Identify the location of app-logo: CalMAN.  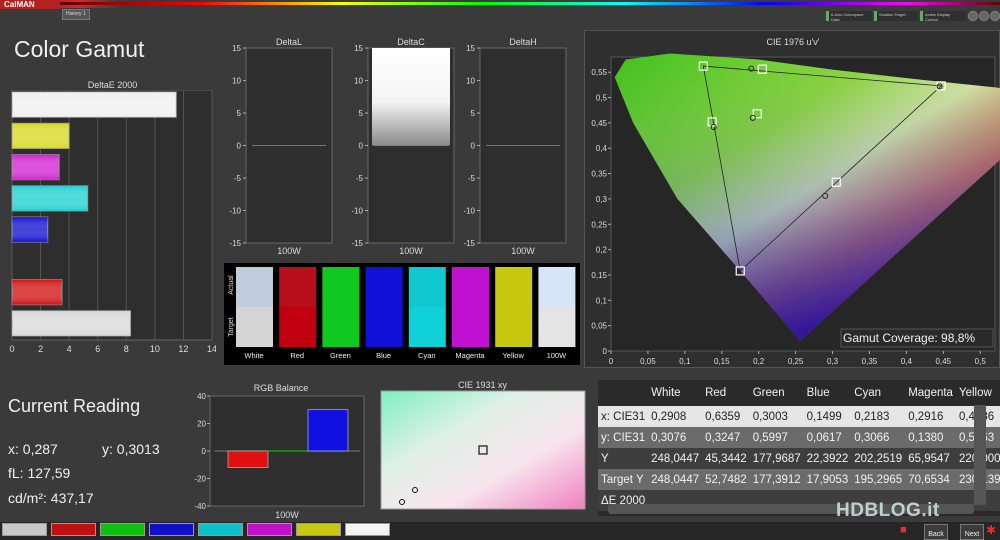
(30, 4).